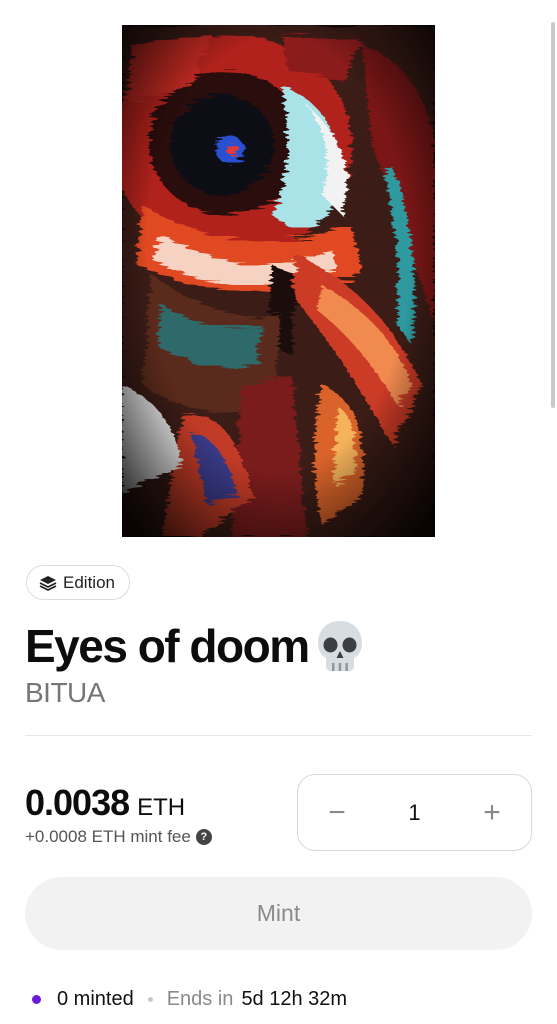 Image resolution: width=557 pixels, height=1024 pixels. I want to click on price-amount: 0.0038, so click(77, 802).